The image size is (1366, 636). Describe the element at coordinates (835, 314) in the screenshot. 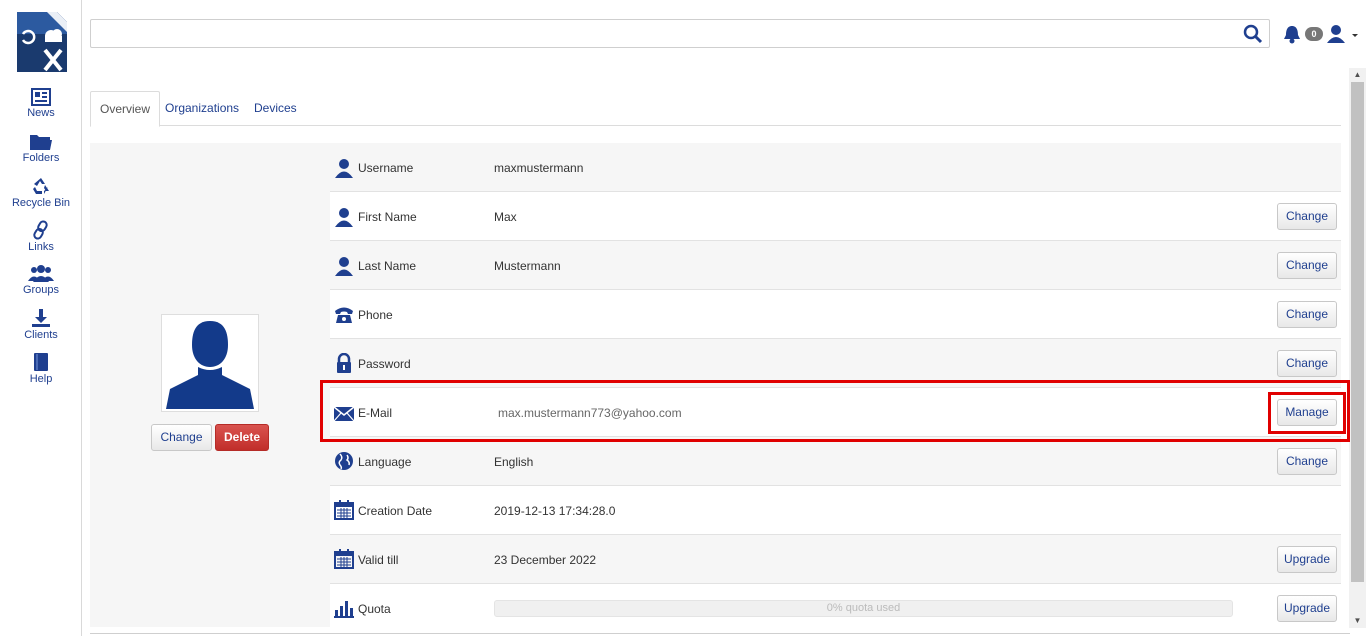

I see `detail-row-phone: Phone Change` at that location.